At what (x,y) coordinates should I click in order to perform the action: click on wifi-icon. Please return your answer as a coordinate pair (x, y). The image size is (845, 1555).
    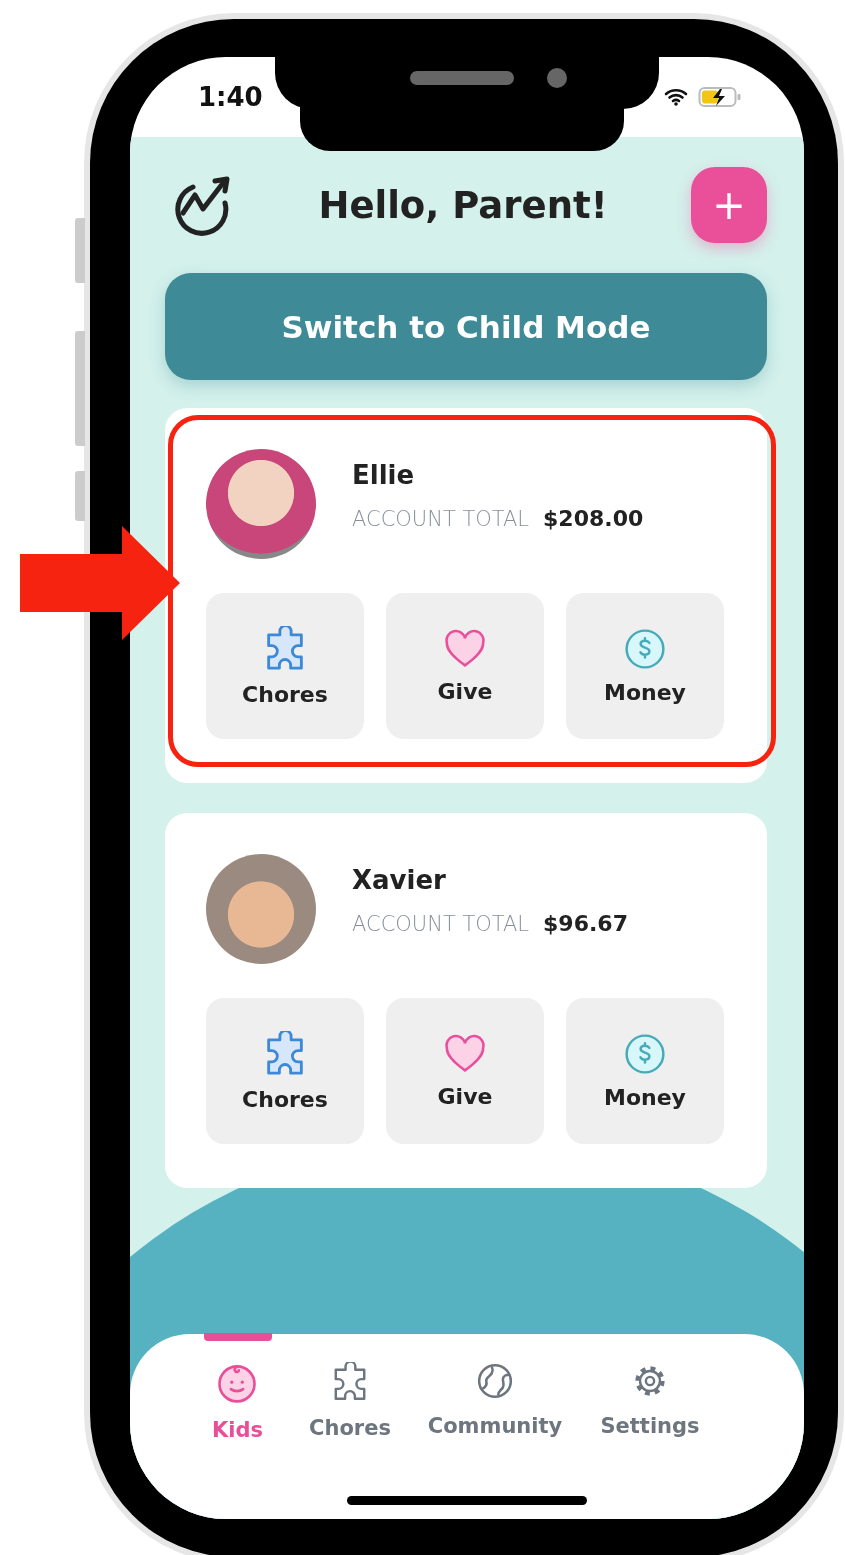
    Looking at the image, I should click on (676, 97).